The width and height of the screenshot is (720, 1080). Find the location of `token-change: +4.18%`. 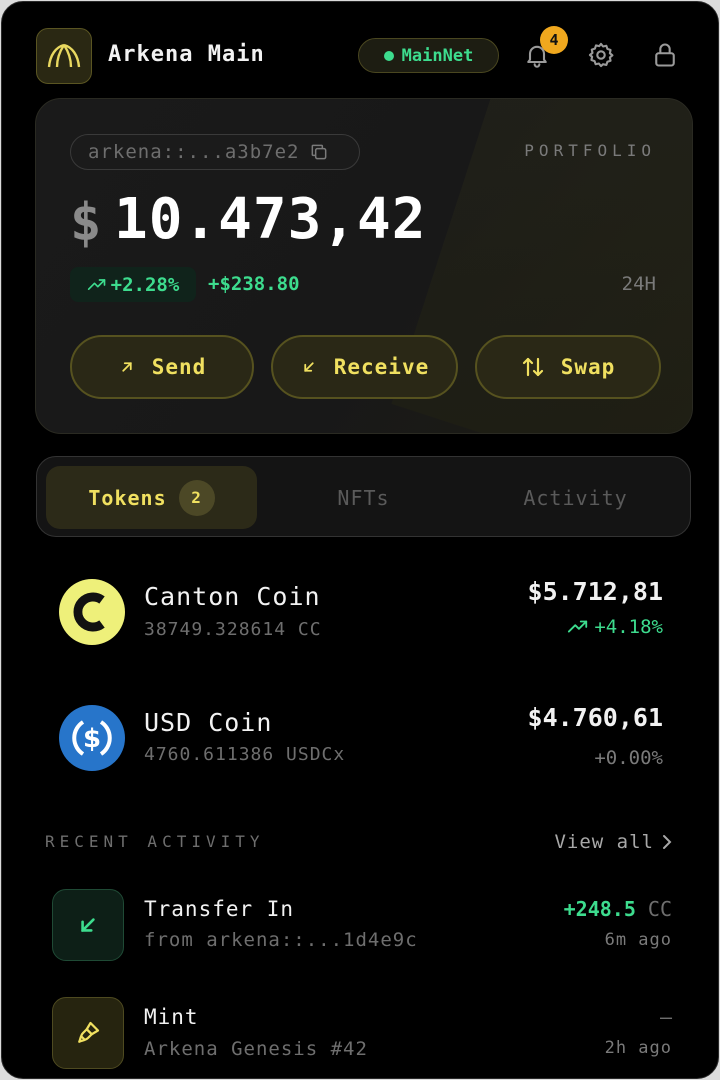

token-change: +4.18% is located at coordinates (615, 627).